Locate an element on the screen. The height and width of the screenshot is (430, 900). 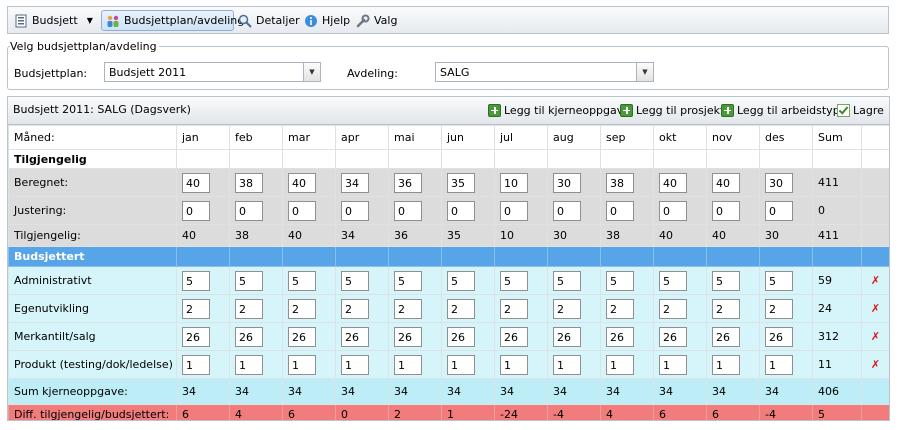
save-button: Lagre is located at coordinates (860, 110).